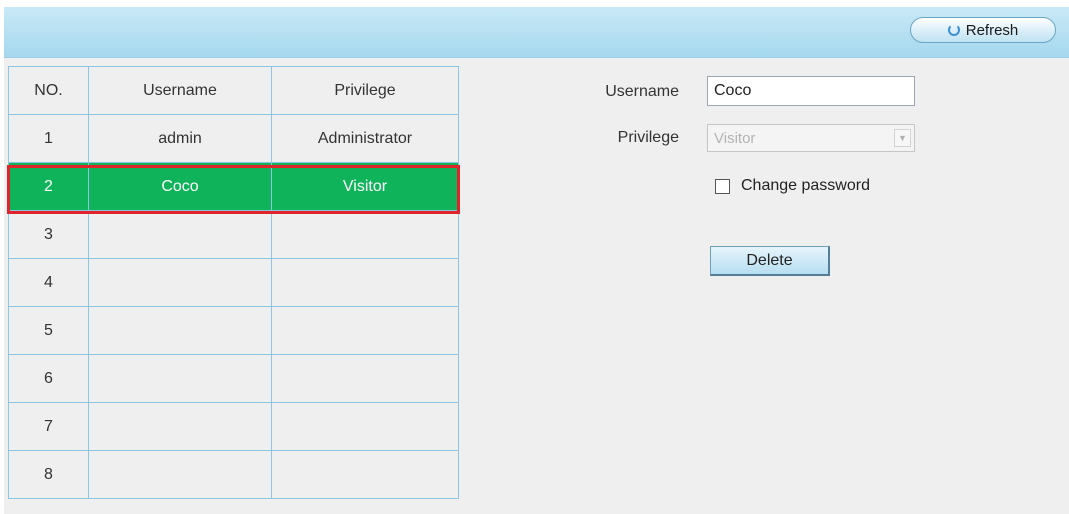 The image size is (1069, 514). What do you see at coordinates (48, 234) in the screenshot?
I see `row-no: 3` at bounding box center [48, 234].